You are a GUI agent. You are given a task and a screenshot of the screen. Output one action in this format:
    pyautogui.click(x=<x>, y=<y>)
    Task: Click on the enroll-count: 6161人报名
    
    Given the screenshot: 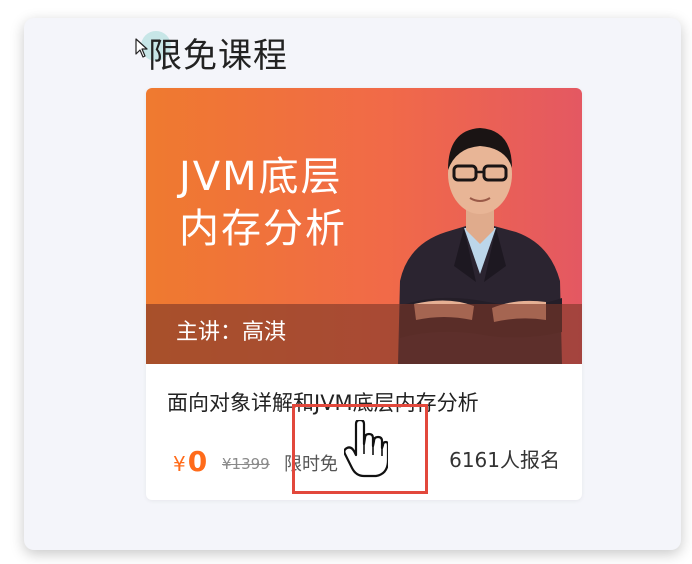 What is the action you would take?
    pyautogui.click(x=504, y=460)
    